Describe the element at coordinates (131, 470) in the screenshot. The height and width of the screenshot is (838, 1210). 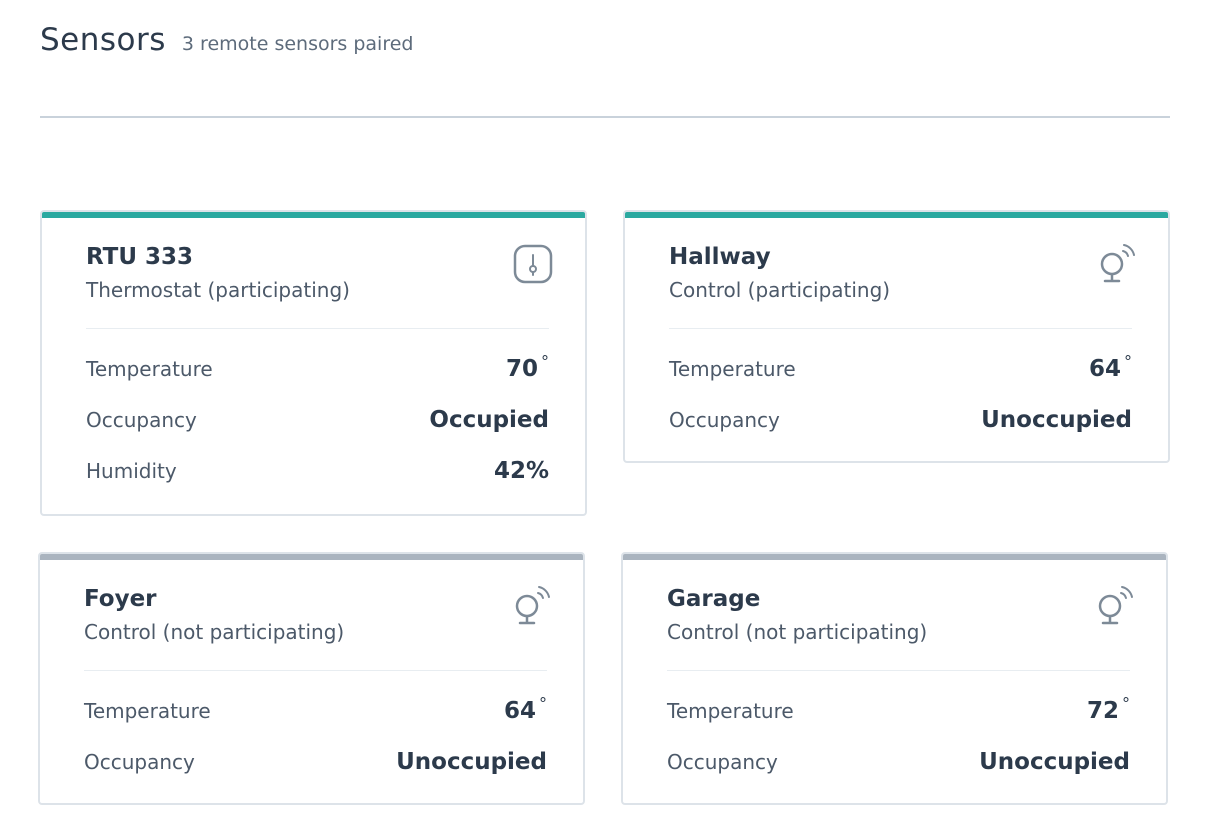
I see `row-label: Humidity` at that location.